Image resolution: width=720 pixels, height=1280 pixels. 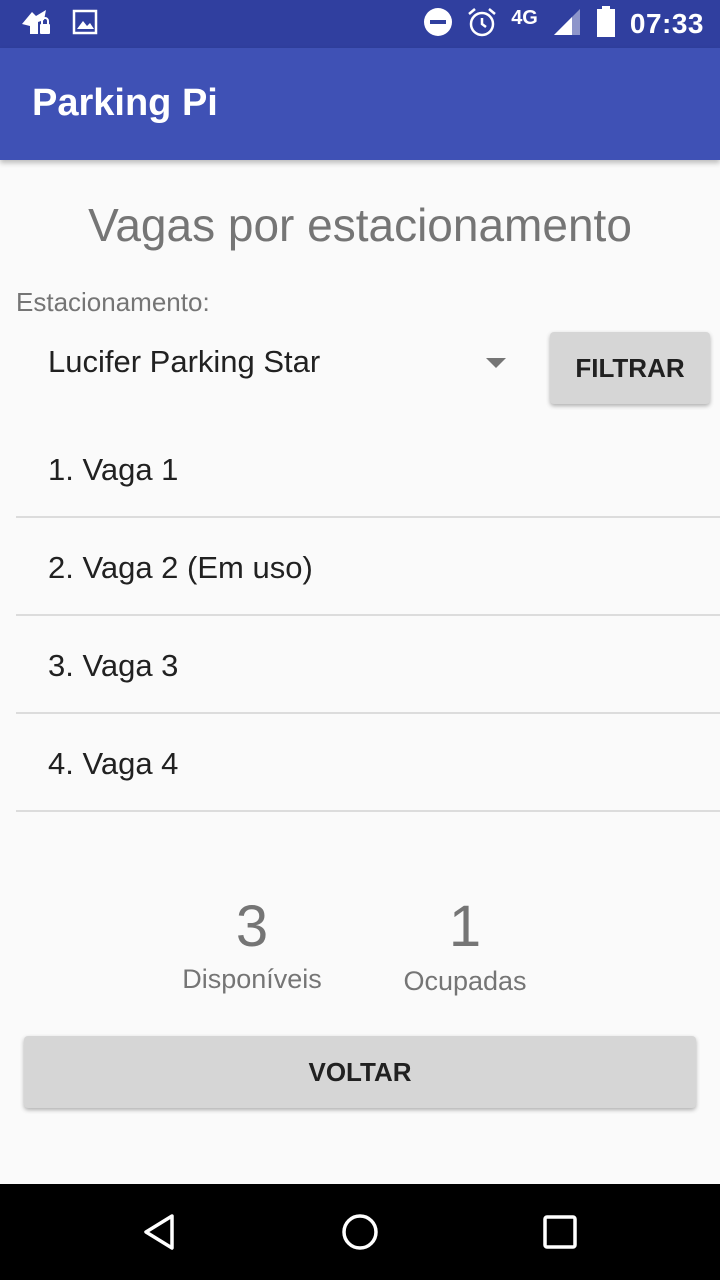 I want to click on available-stat: 3 Disponíveis, so click(x=252, y=944).